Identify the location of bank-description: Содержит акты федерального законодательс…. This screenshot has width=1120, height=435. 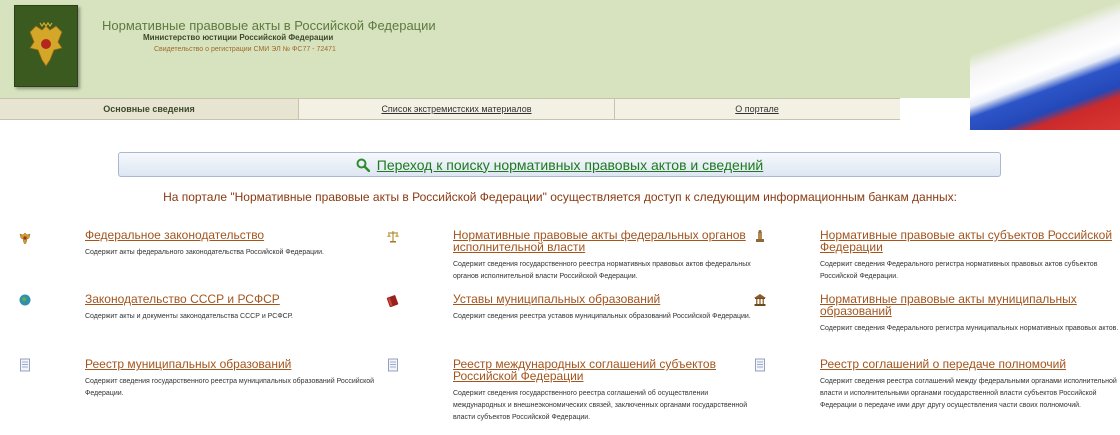
(204, 252).